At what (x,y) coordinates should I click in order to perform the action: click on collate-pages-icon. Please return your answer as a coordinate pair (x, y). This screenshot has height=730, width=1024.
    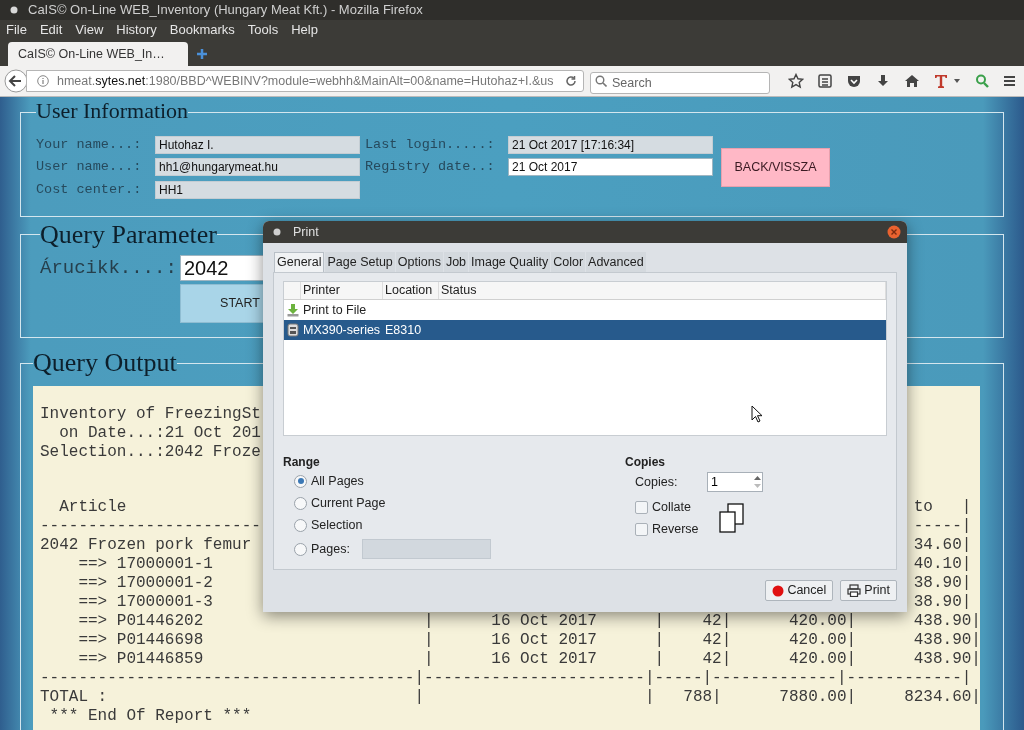
    Looking at the image, I should click on (731, 518).